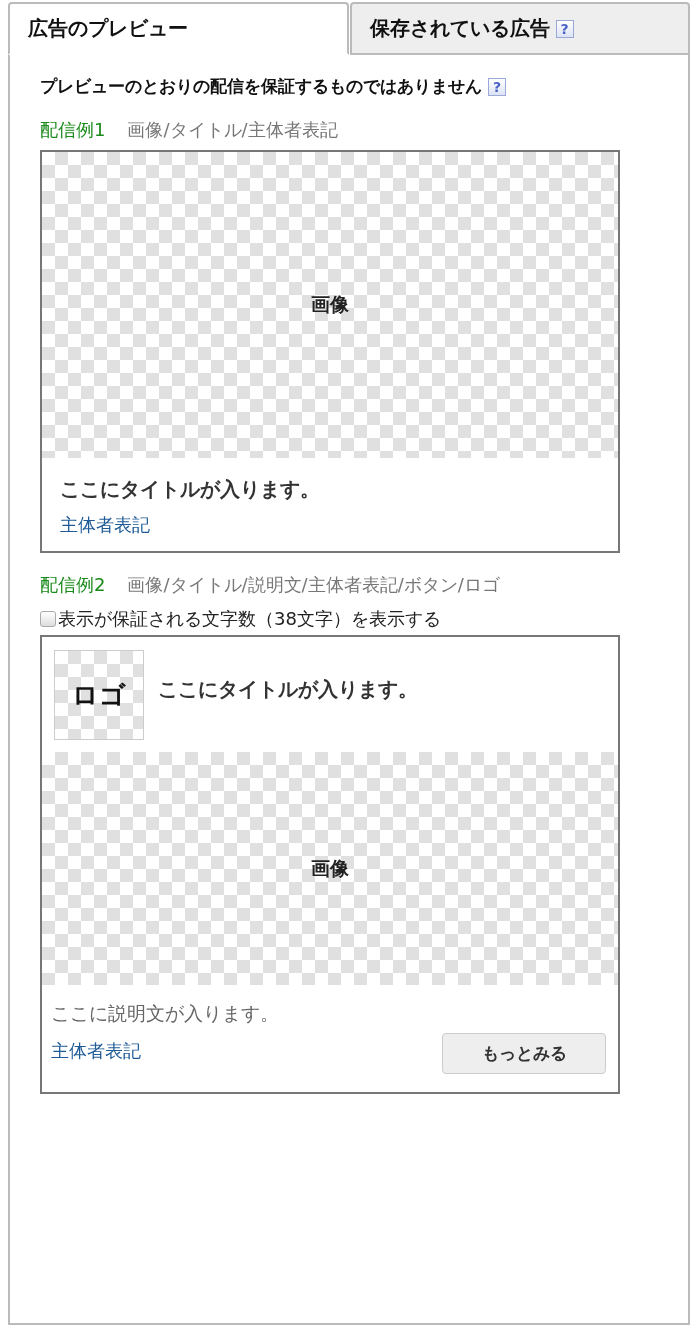 The width and height of the screenshot is (696, 1332). What do you see at coordinates (165, 1013) in the screenshot?
I see `ad-description: ここに説明文が入ります。` at bounding box center [165, 1013].